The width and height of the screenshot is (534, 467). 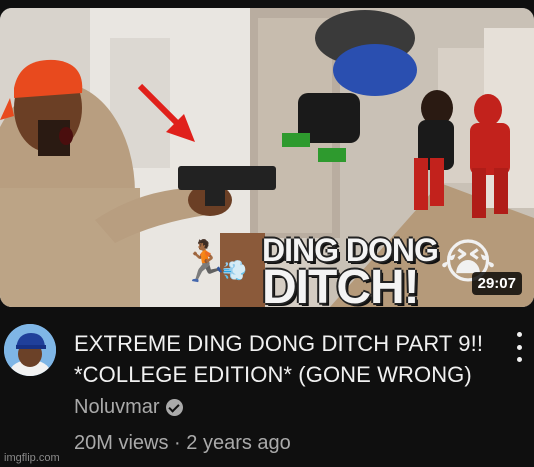 I want to click on watermark: imgflip.com, so click(x=32, y=458).